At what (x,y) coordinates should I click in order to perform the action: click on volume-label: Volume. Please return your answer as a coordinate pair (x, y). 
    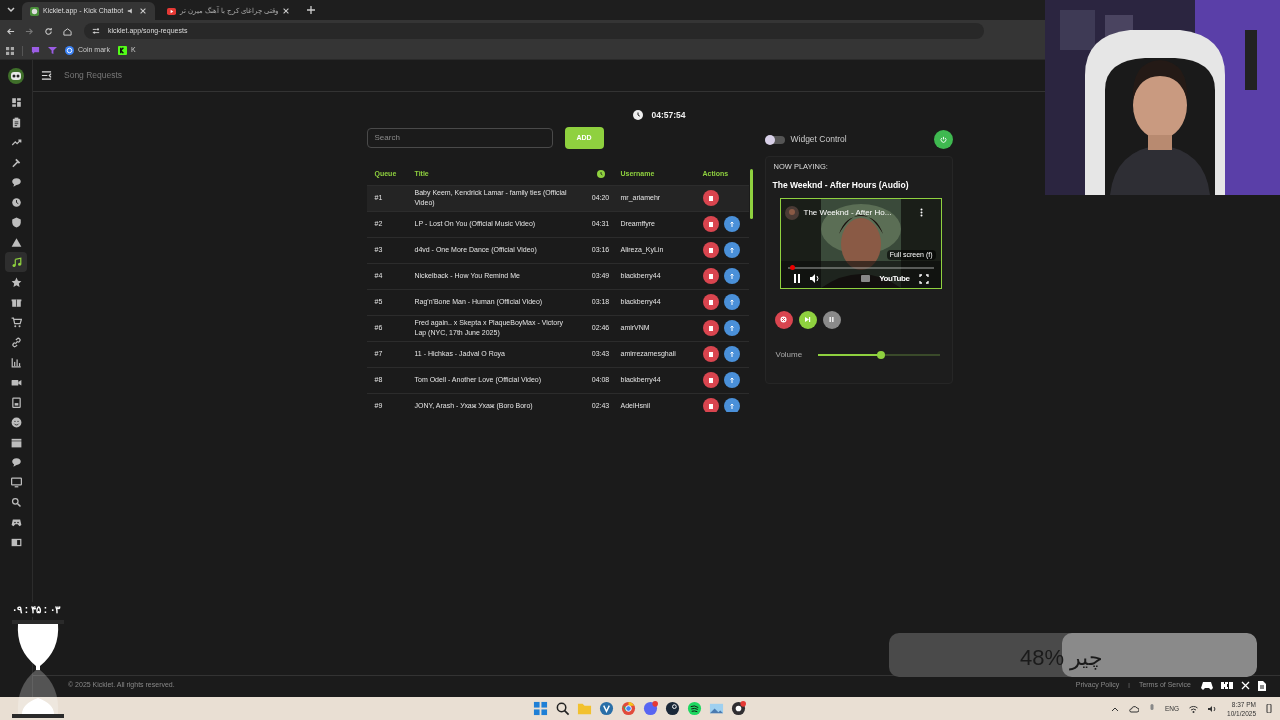
    Looking at the image, I should click on (789, 354).